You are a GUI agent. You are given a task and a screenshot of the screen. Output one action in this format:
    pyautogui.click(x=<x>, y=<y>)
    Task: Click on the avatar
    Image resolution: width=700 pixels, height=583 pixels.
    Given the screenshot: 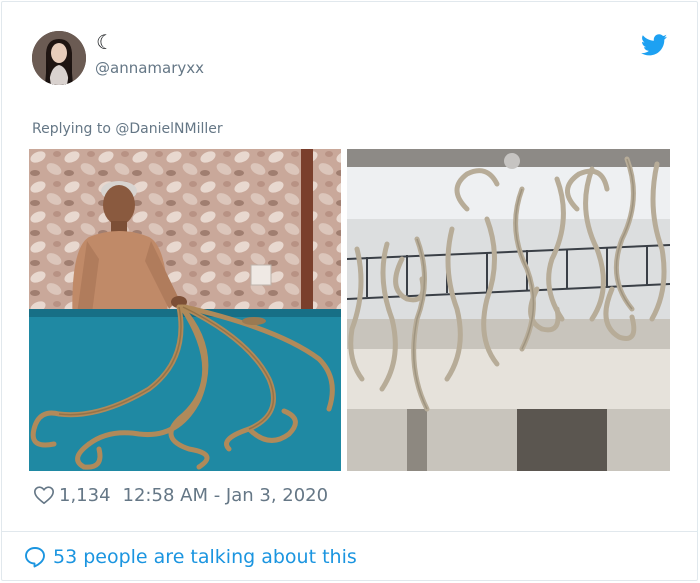 What is the action you would take?
    pyautogui.click(x=59, y=58)
    